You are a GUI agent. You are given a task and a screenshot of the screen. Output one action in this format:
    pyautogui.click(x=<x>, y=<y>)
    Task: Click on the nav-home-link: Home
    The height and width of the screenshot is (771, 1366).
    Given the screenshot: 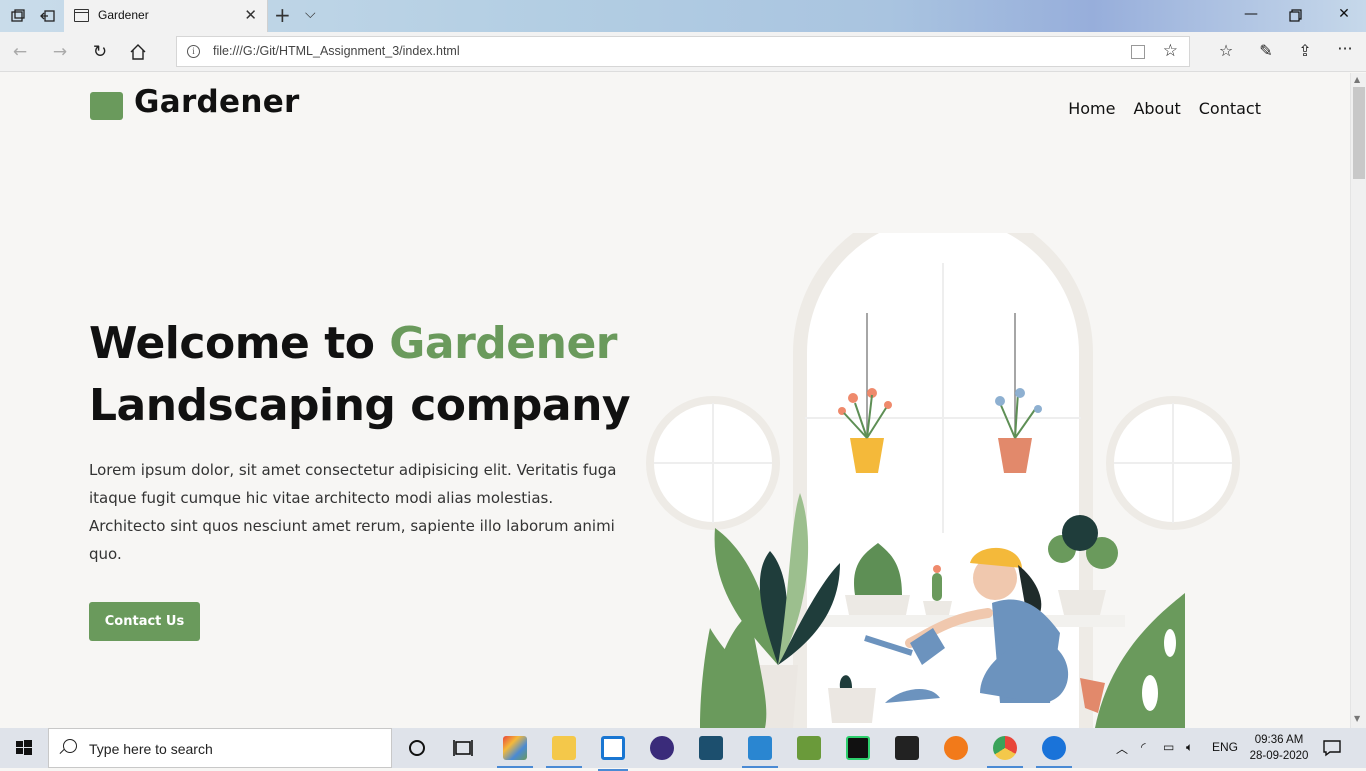 What is the action you would take?
    pyautogui.click(x=1091, y=108)
    